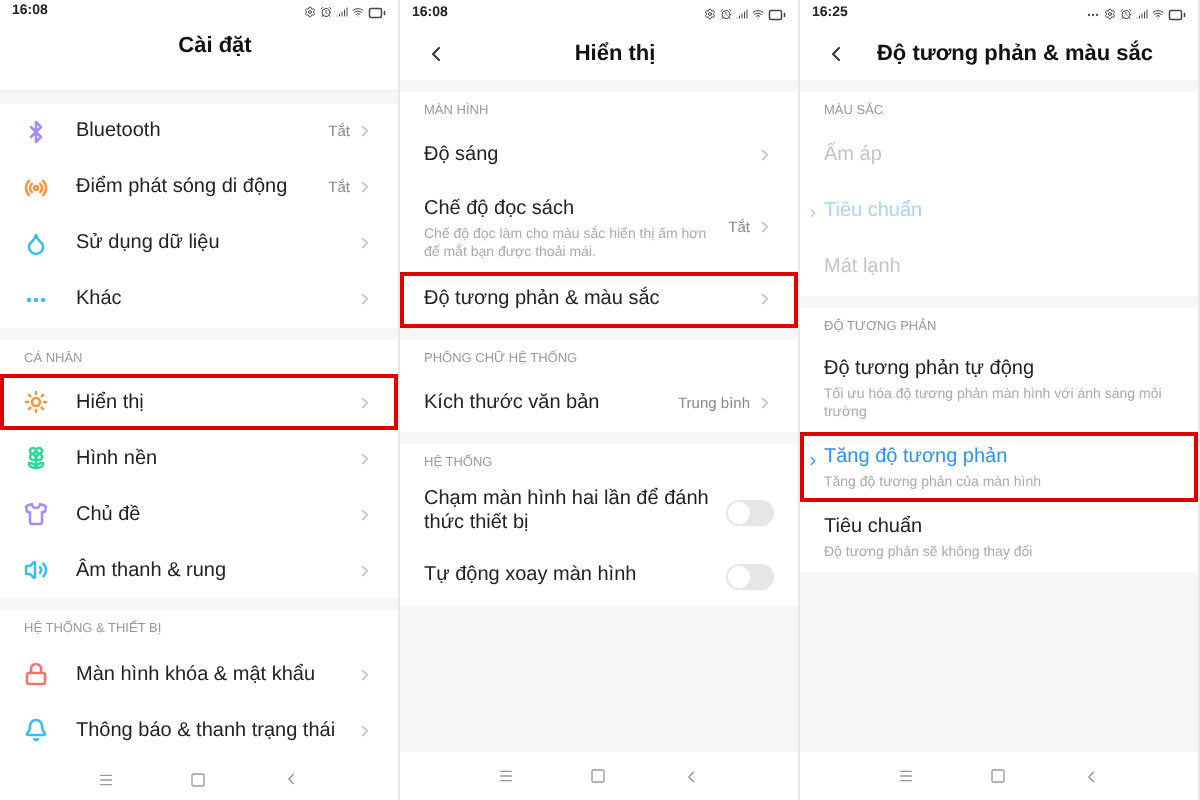  I want to click on option-label: Ấm áp, so click(854, 155).